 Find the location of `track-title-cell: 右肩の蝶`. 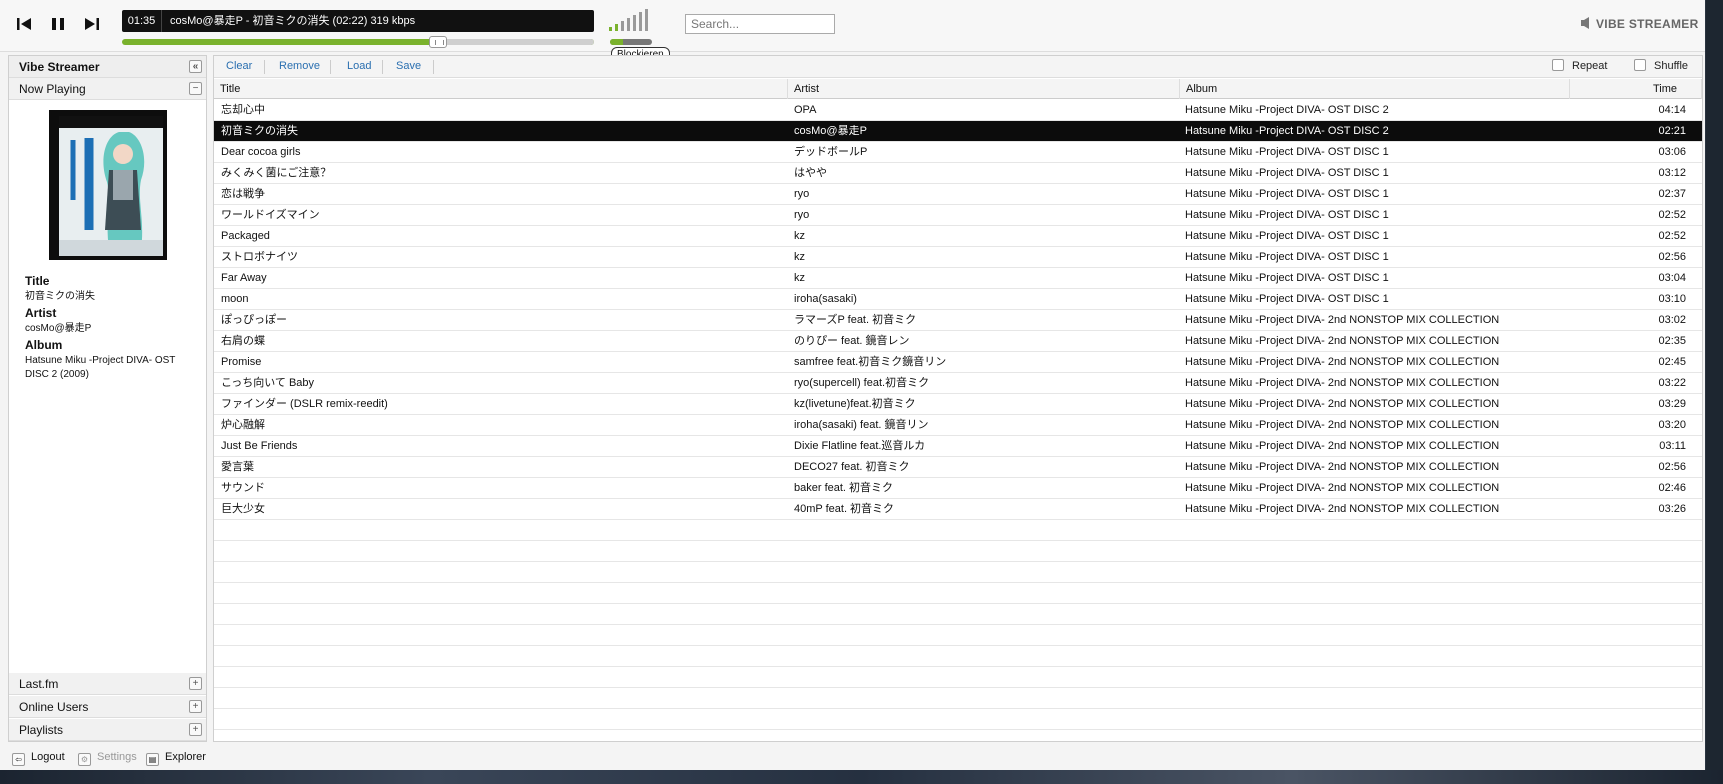

track-title-cell: 右肩の蝶 is located at coordinates (243, 341).